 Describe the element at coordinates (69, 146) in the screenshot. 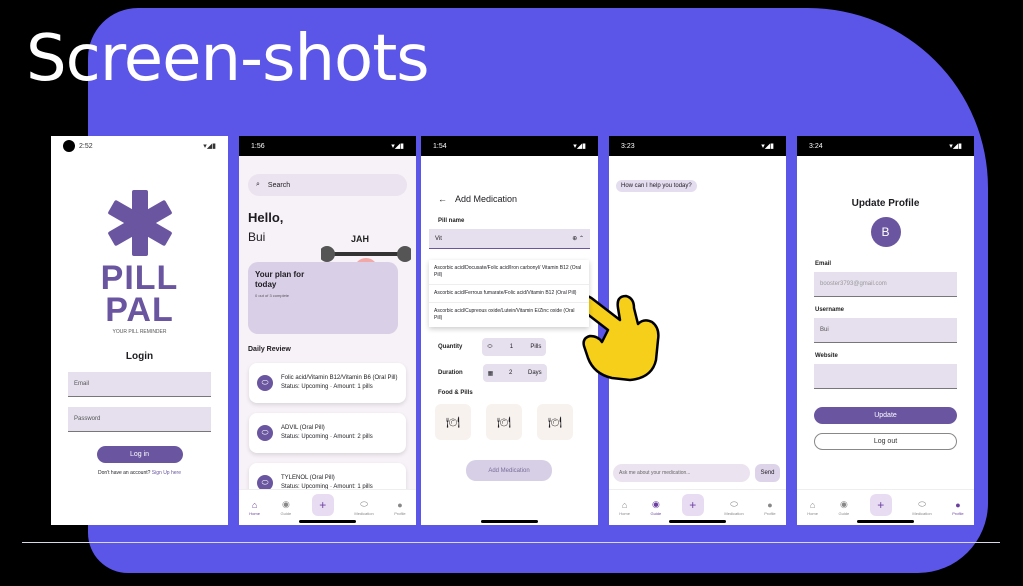

I see `camera-icon` at that location.